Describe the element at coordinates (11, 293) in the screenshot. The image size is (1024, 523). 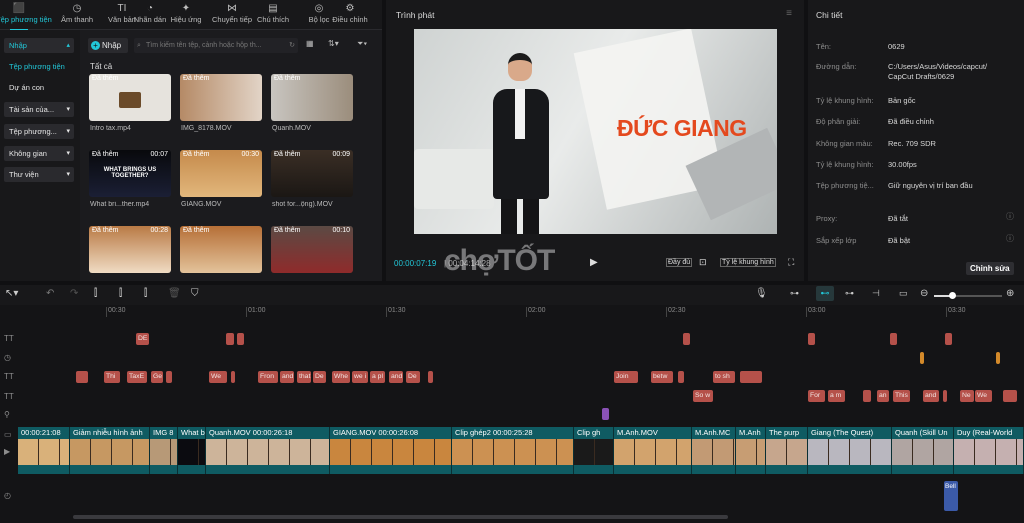
I see `select-tool-icon: ↖▾` at that location.